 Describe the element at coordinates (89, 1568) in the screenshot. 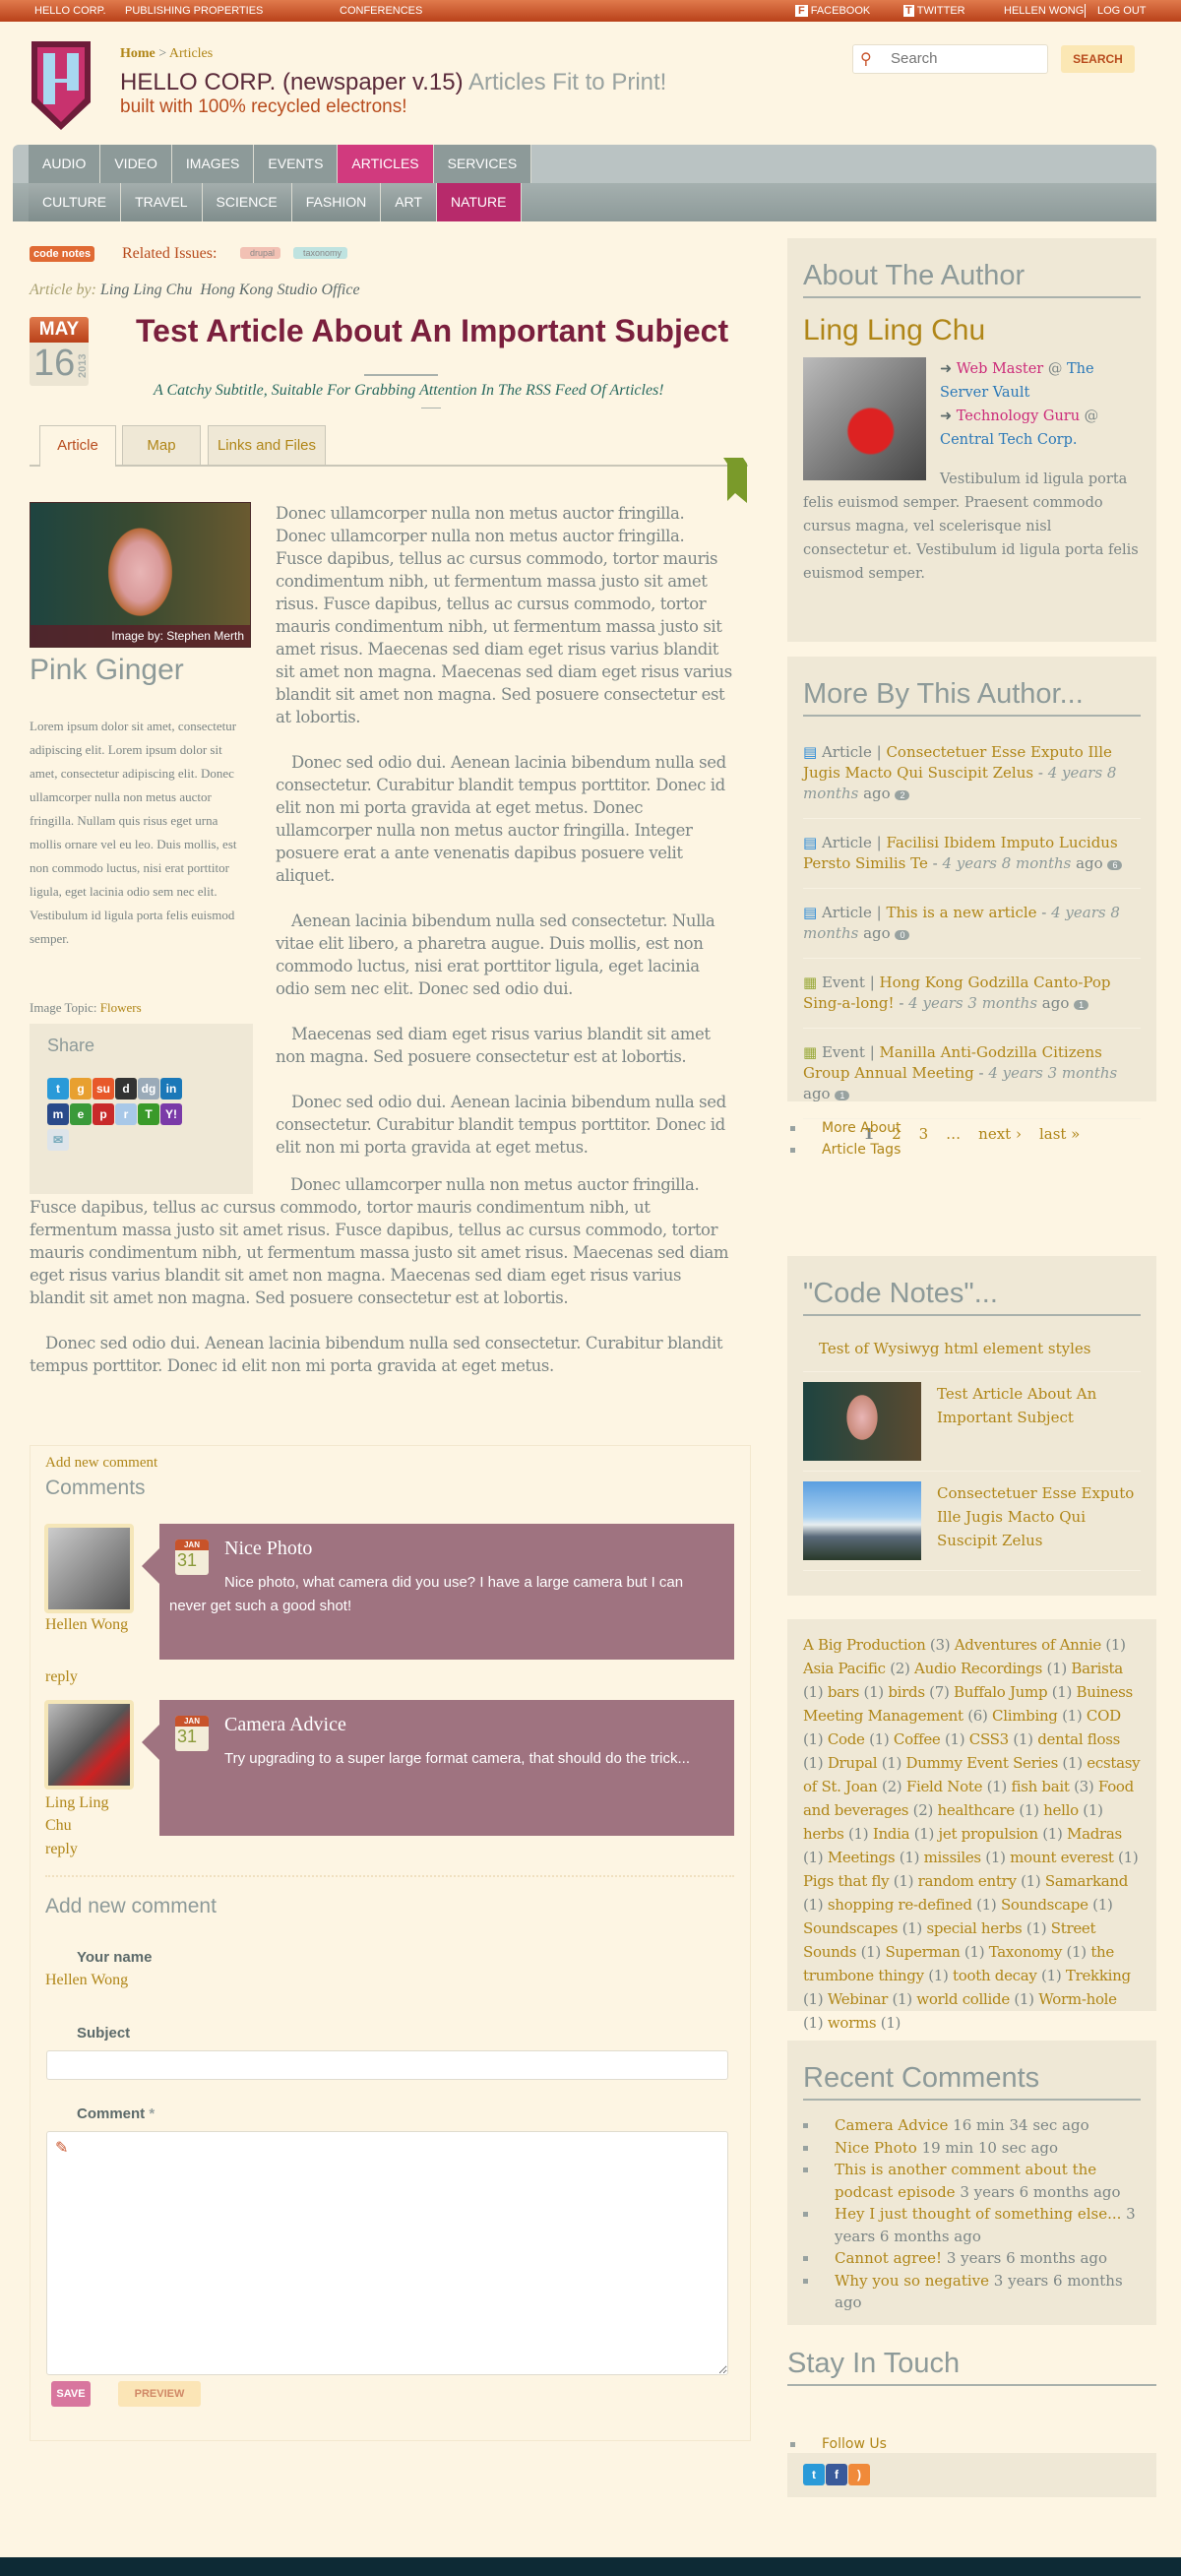

I see `avatar-hellen-wong` at that location.